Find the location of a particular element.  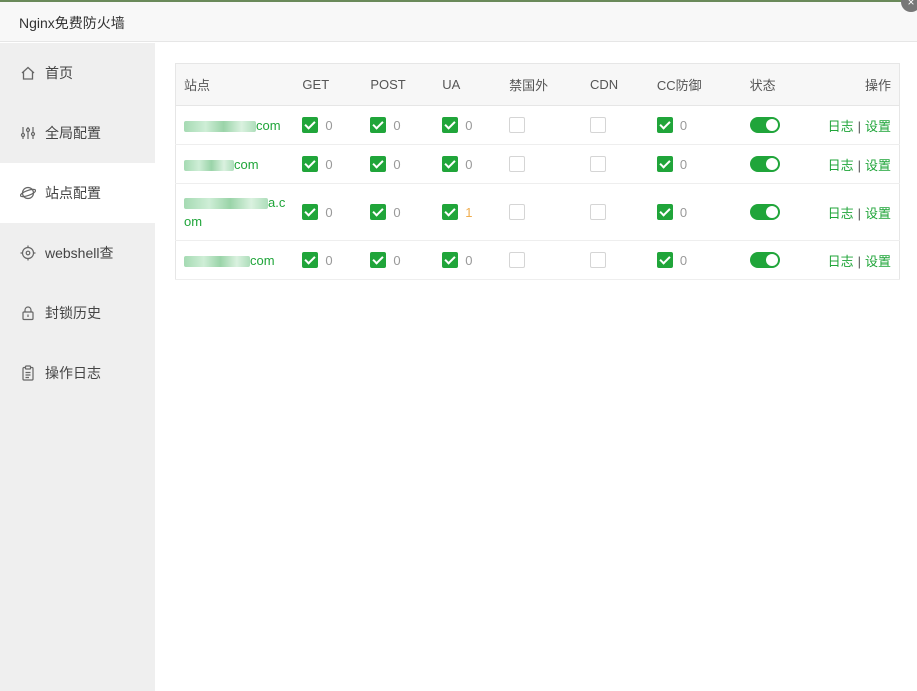

site-cell: com is located at coordinates (235, 125).